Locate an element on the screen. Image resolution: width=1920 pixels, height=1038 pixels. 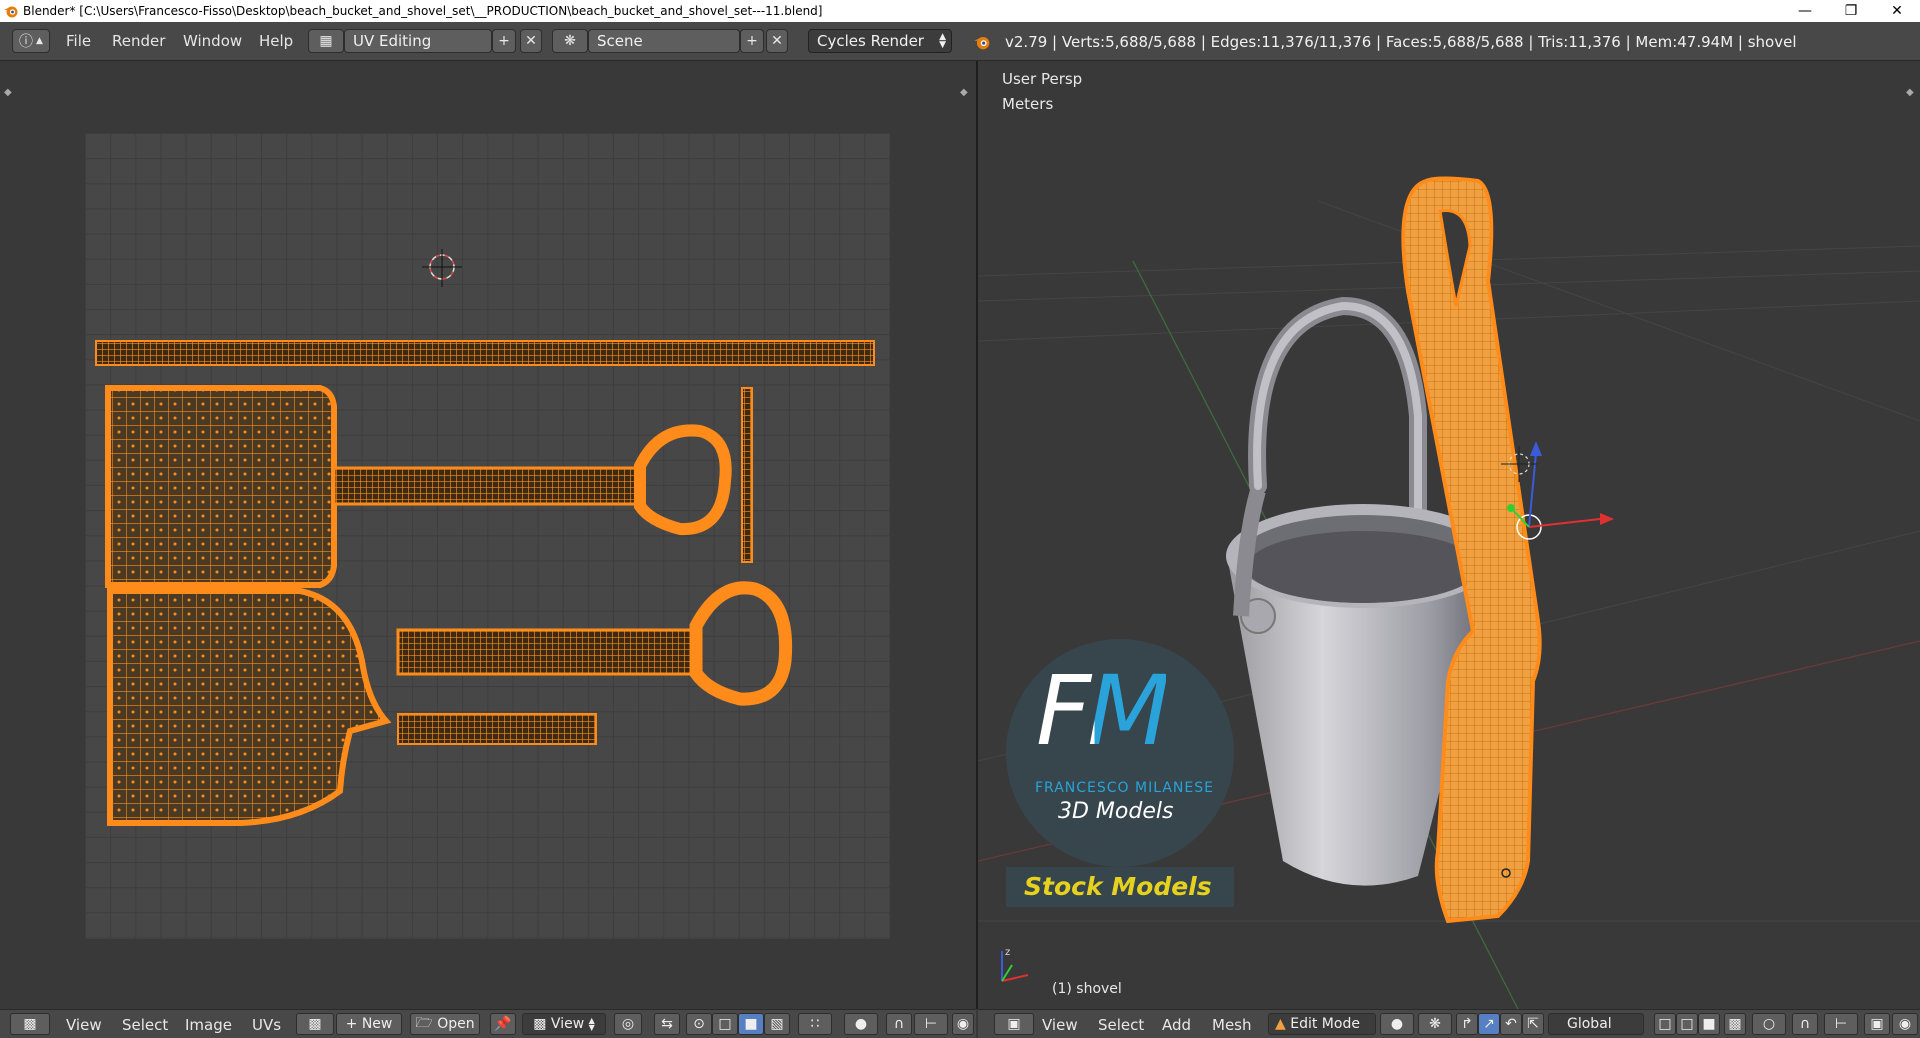
proportional-edit-icon: ○ is located at coordinates (1769, 1024).